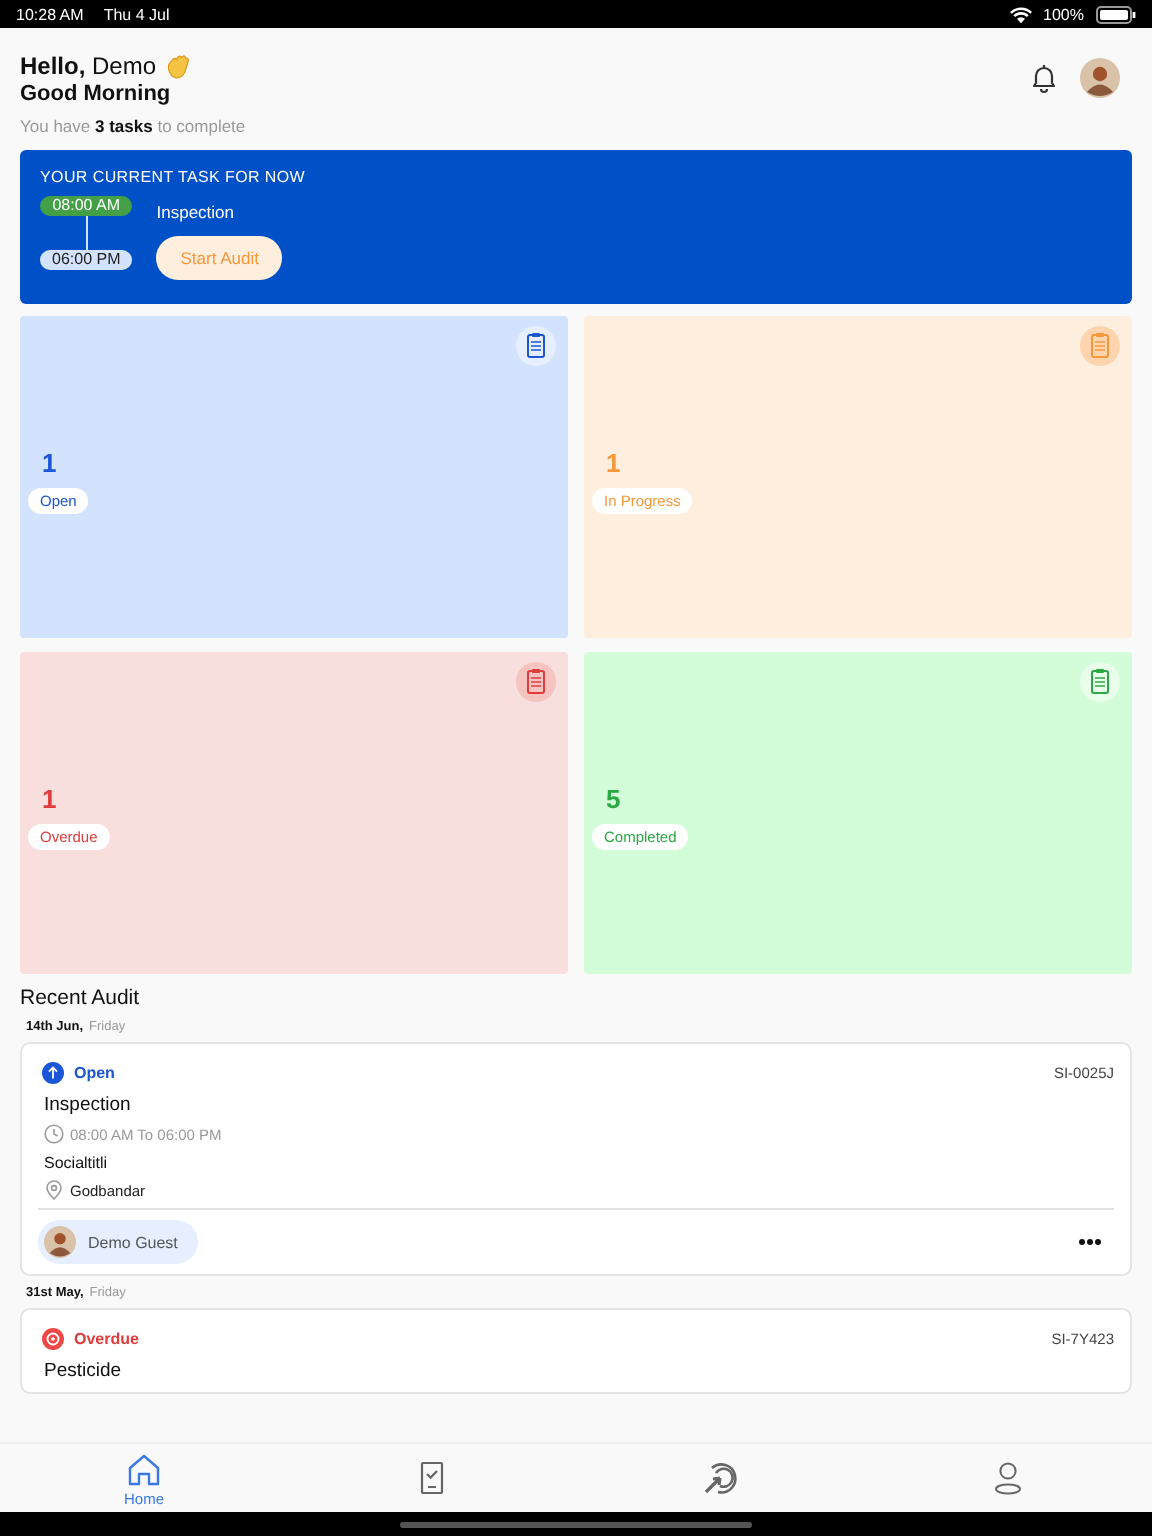  Describe the element at coordinates (118, 1242) in the screenshot. I see `assignee-chip: Demo Guest` at that location.